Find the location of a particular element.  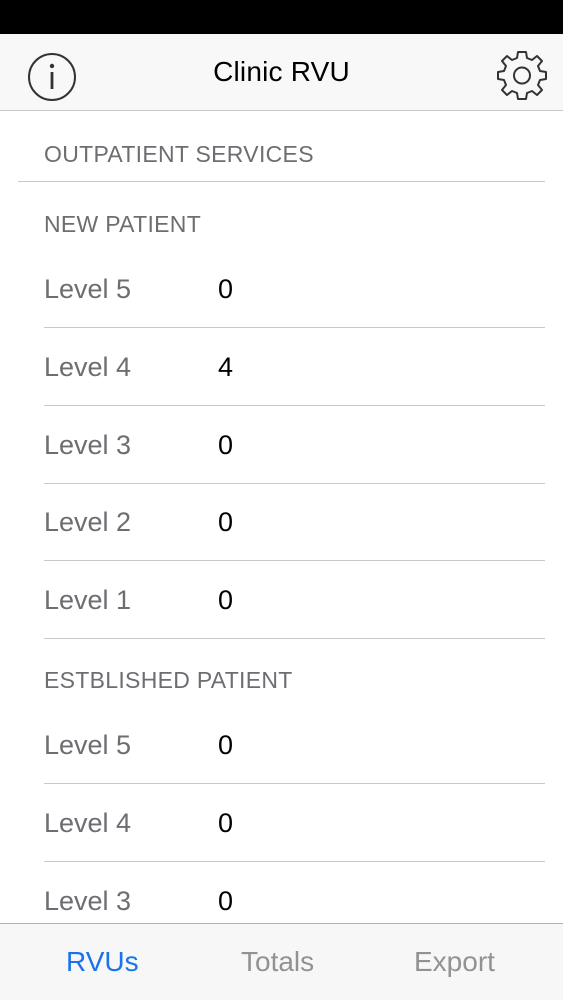

page-title: Clinic RVU is located at coordinates (281, 71).